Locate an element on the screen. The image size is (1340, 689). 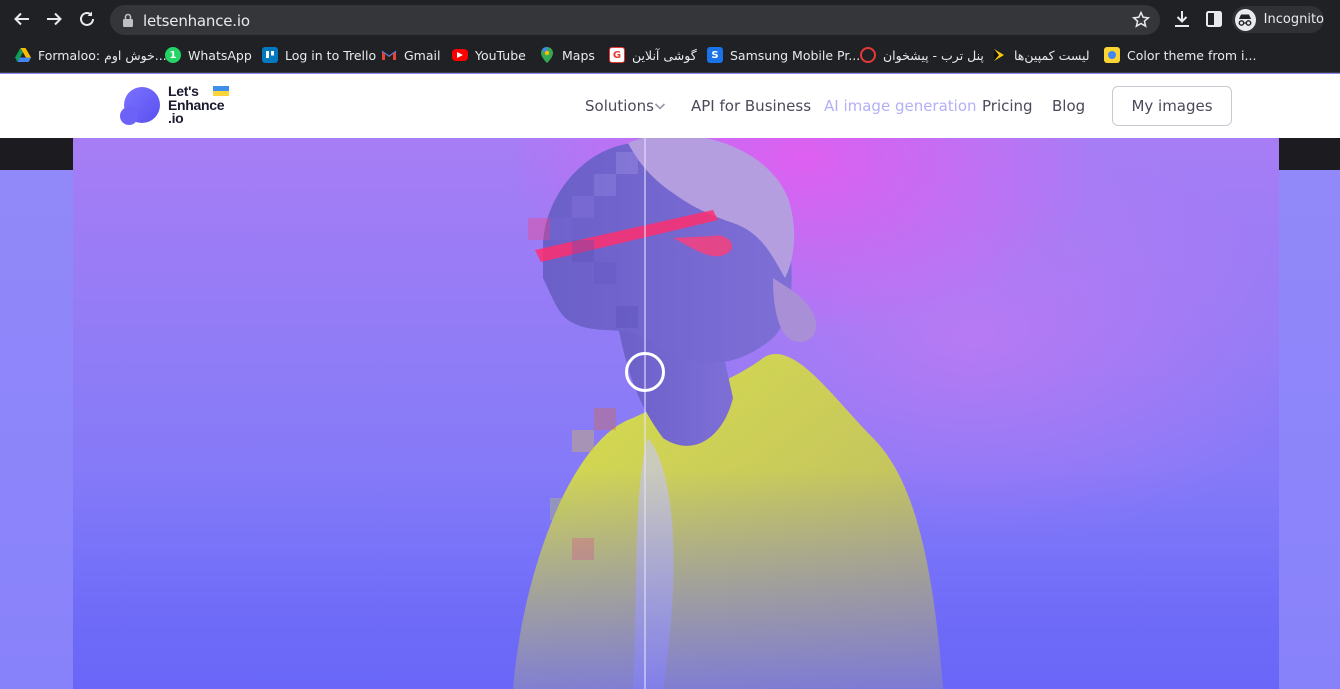
bookmark-whatsapp: 1 WhatsApp is located at coordinates (208, 55).